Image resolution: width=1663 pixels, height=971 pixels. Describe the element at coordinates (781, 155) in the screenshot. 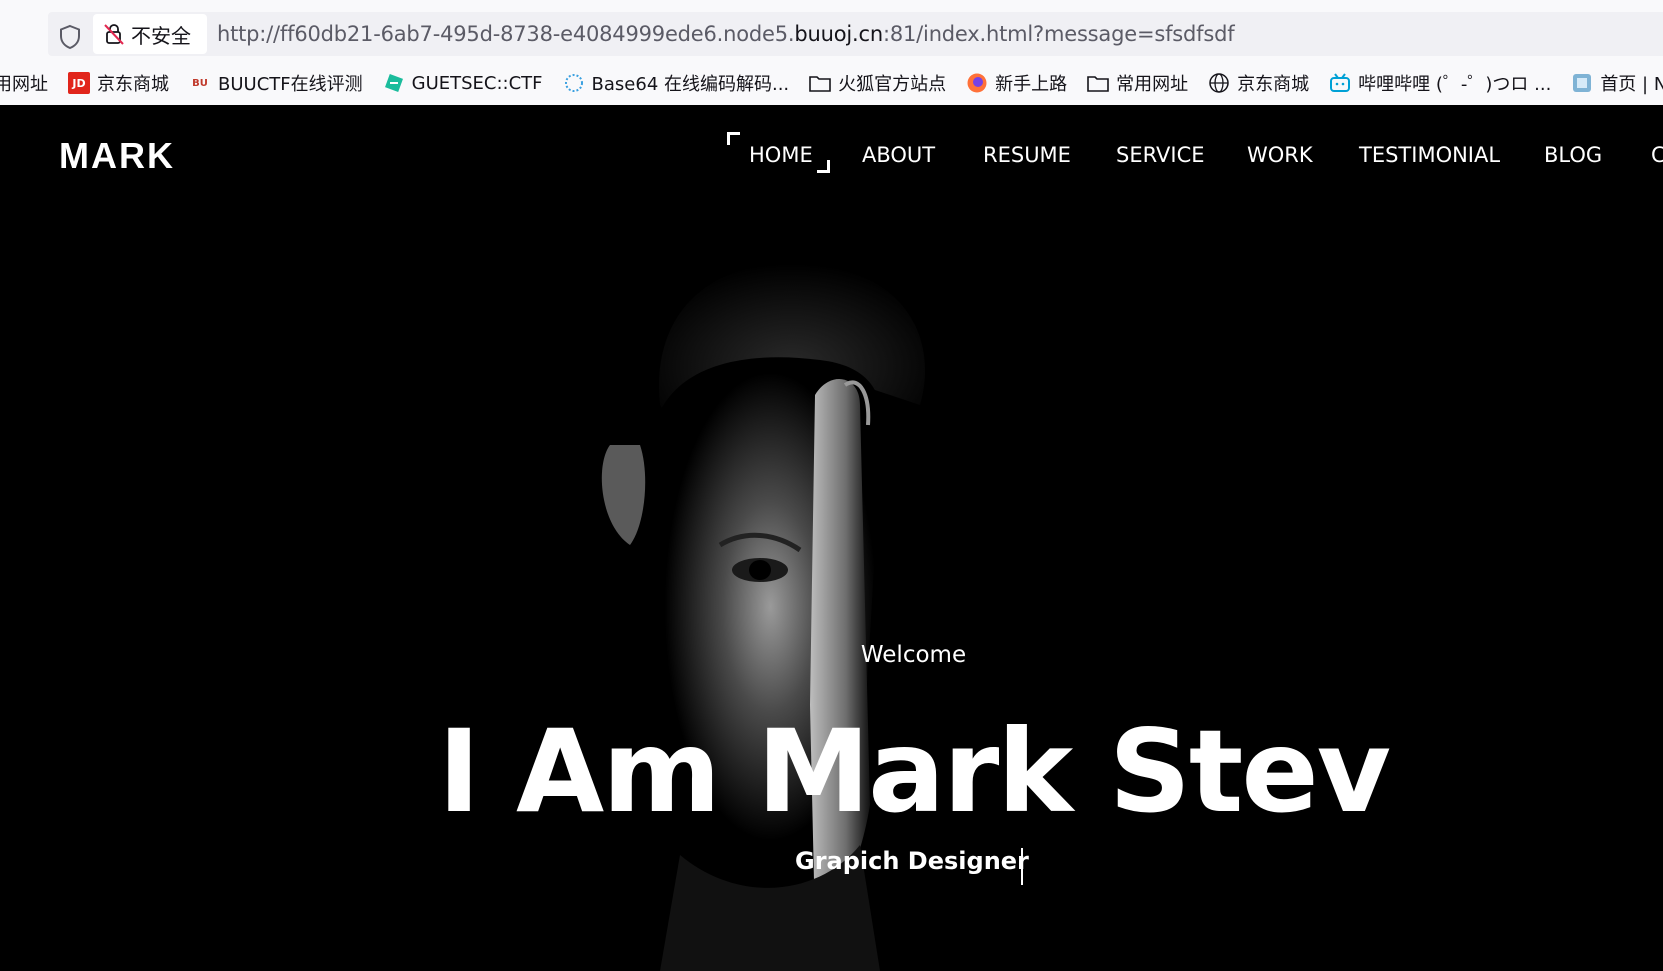

I see `nav-home: HOME` at that location.